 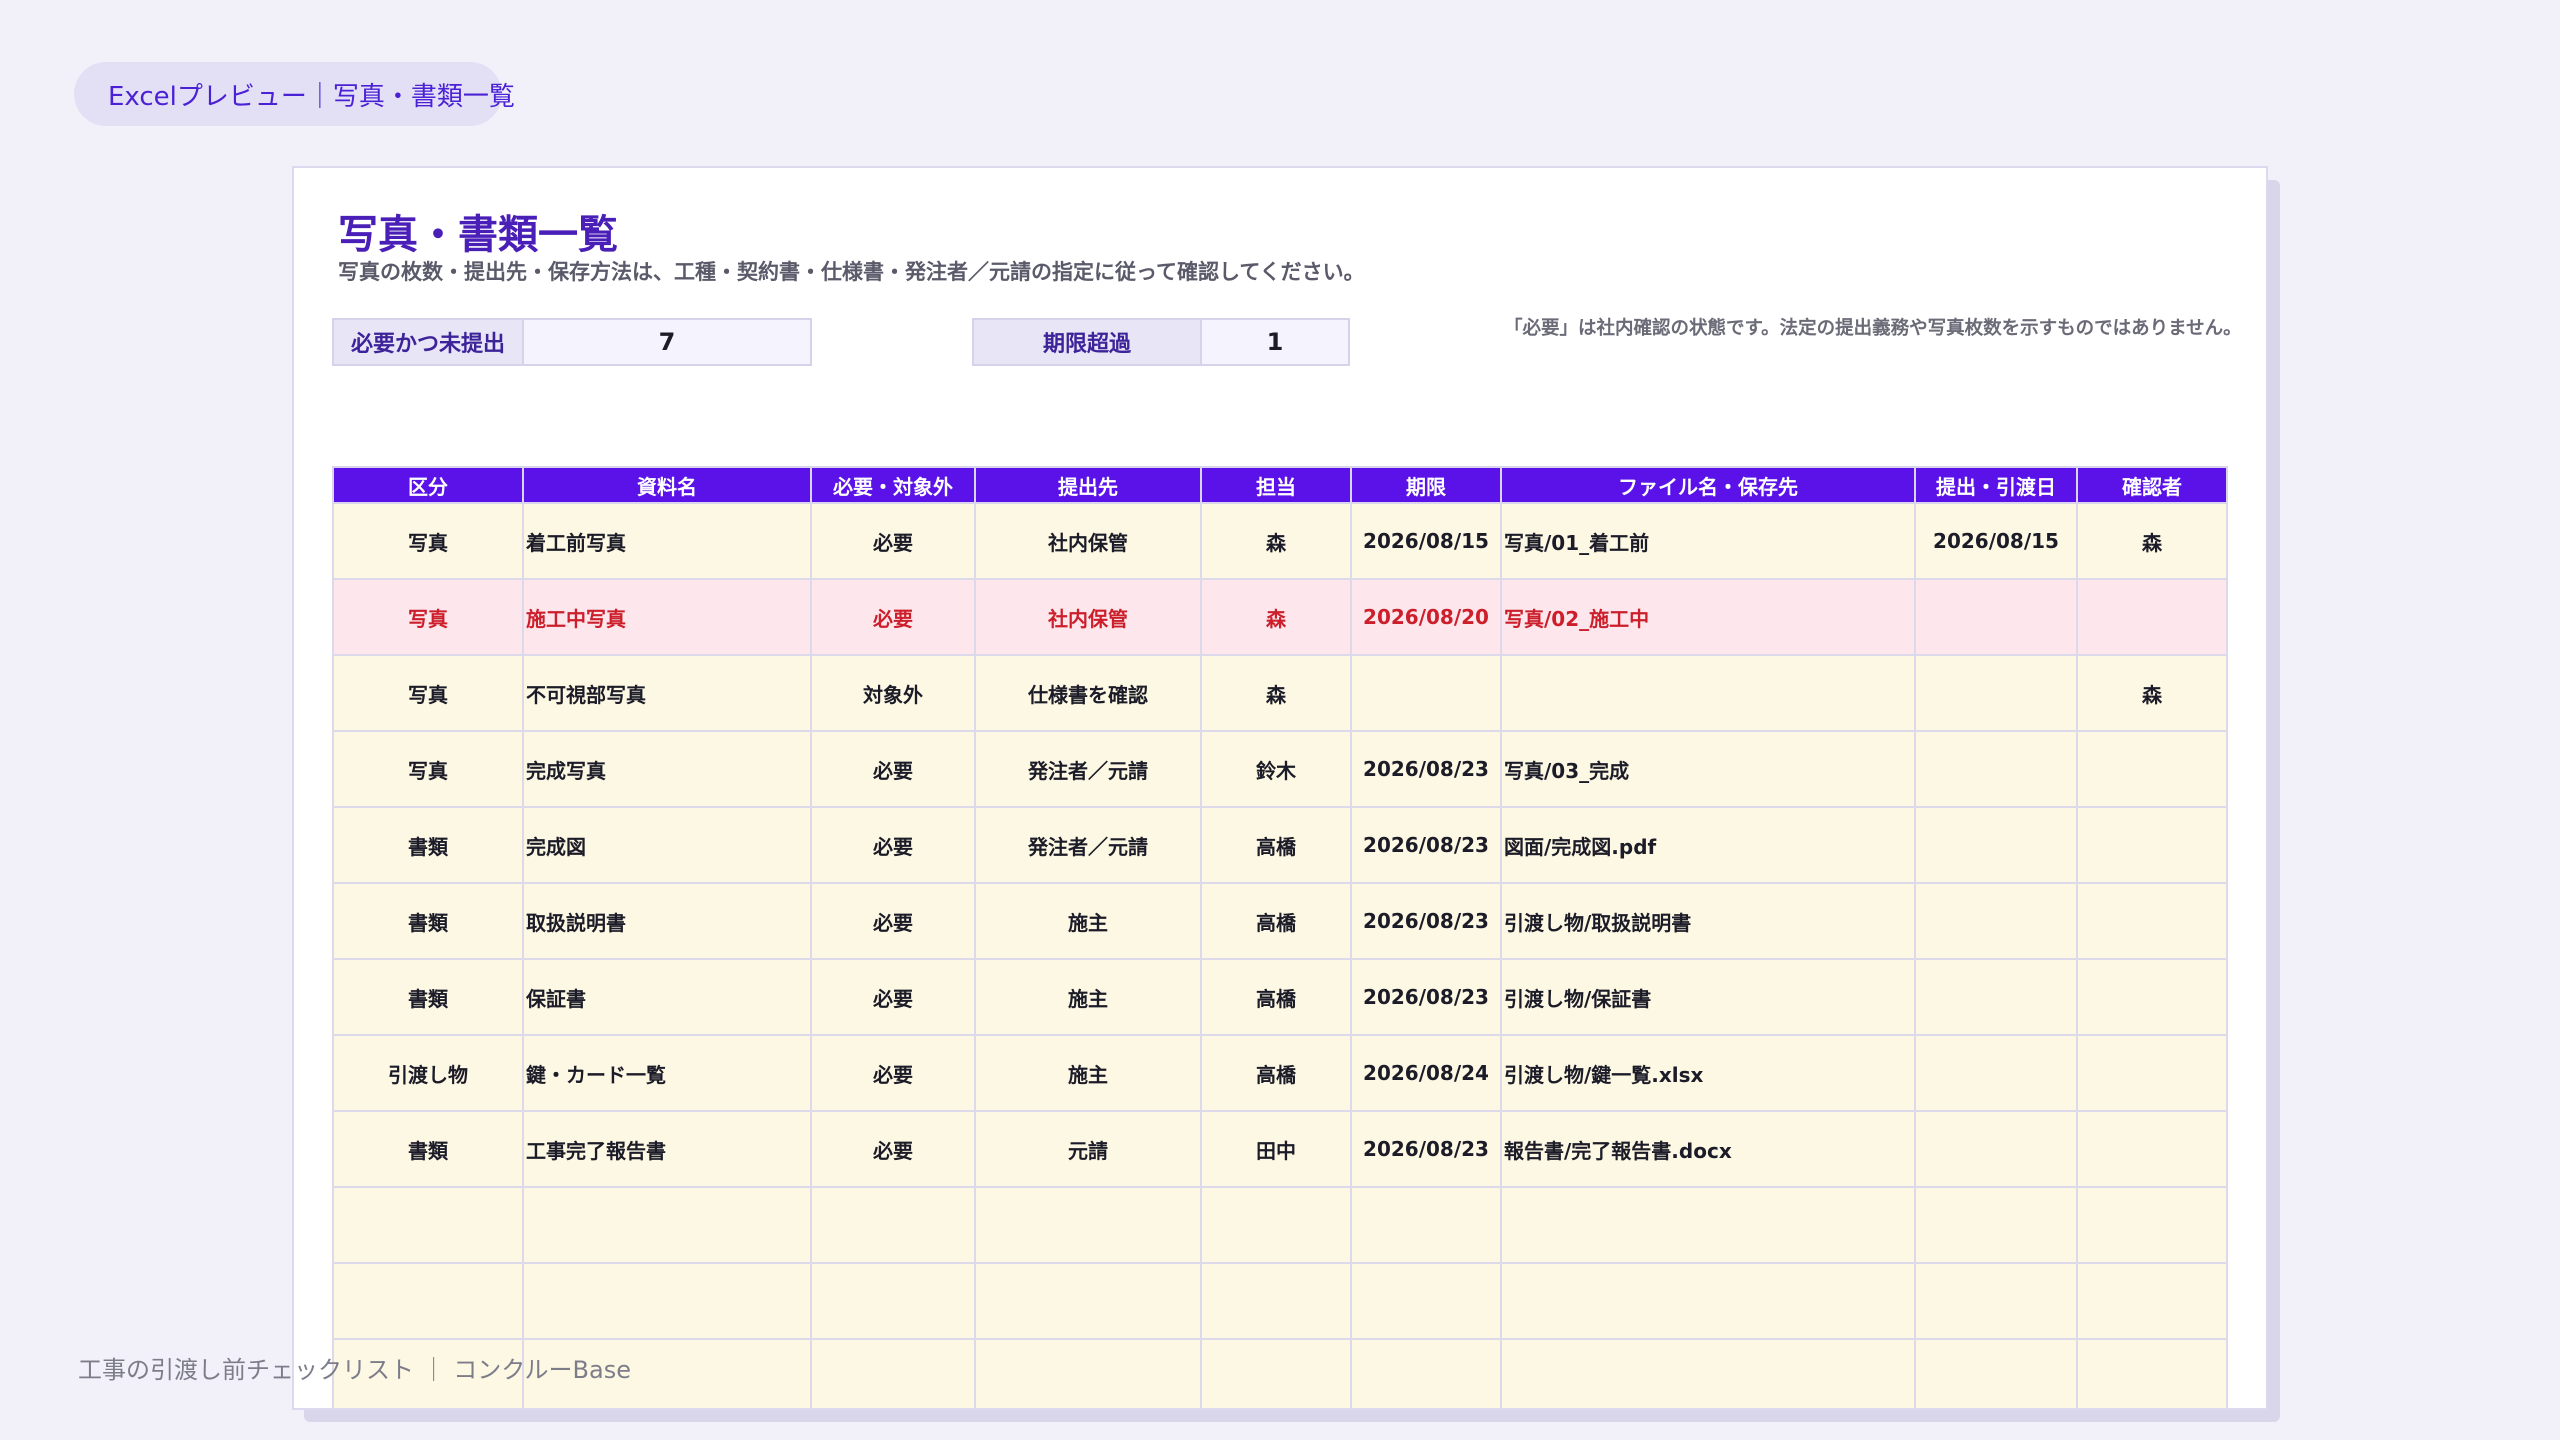 I want to click on table-cell: 鍵・カード一覧, so click(x=667, y=1073).